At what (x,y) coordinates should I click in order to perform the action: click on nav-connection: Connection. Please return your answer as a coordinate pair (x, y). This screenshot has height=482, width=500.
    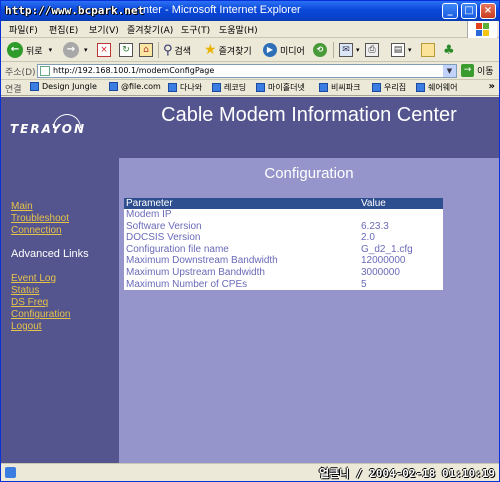
    Looking at the image, I should click on (36, 230).